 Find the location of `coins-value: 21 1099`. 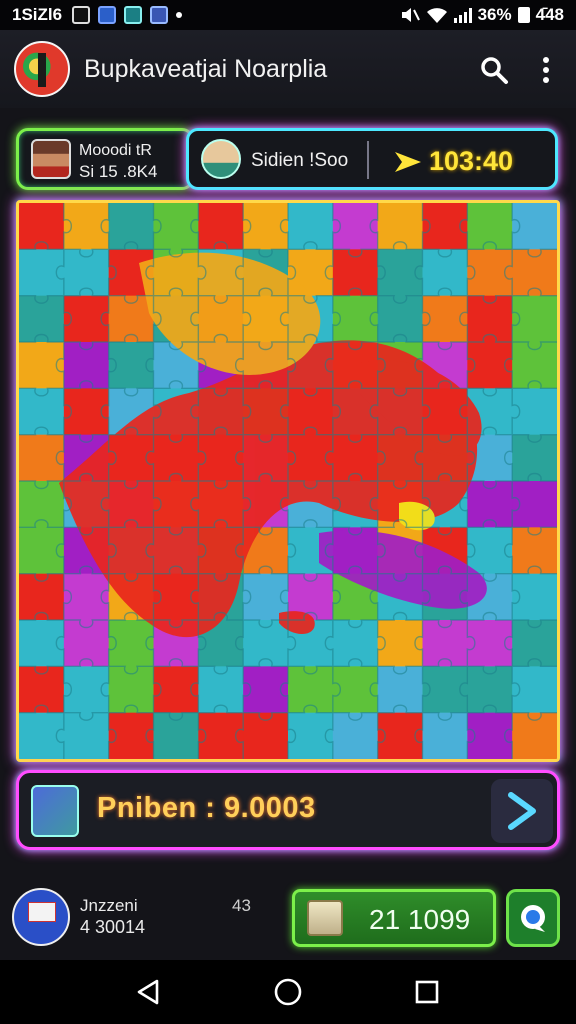

coins-value: 21 1099 is located at coordinates (420, 919).